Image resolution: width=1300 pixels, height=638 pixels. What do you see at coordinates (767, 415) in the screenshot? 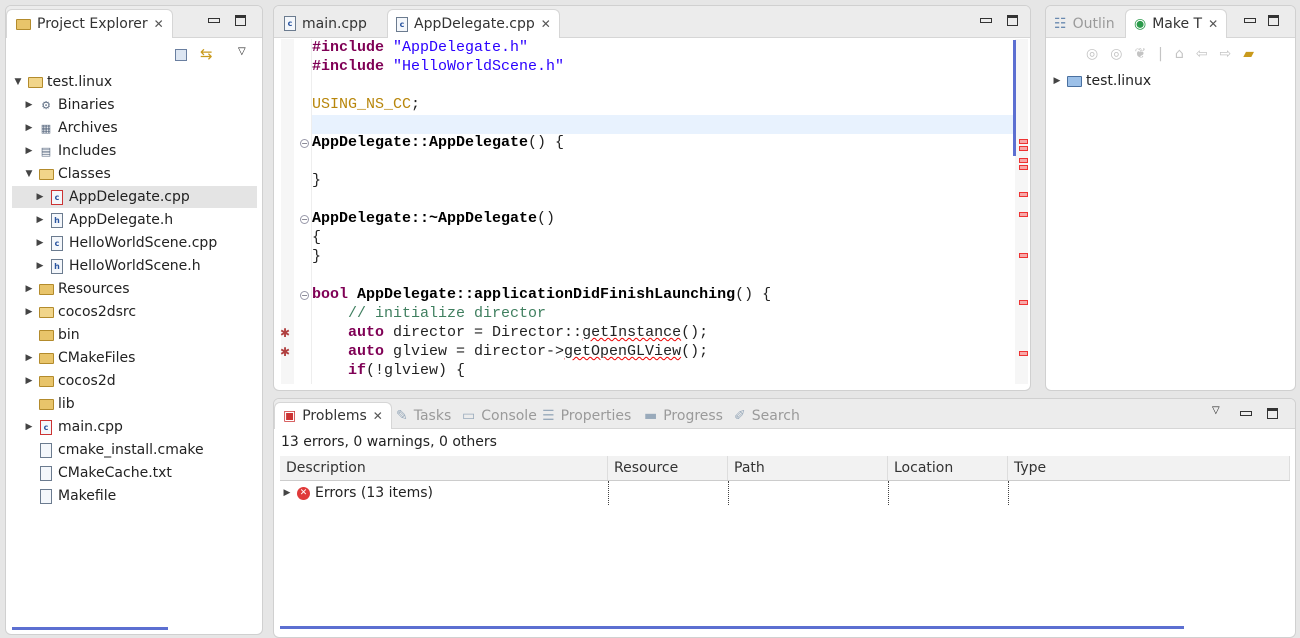
I see `tab-search: ✐ Search` at bounding box center [767, 415].